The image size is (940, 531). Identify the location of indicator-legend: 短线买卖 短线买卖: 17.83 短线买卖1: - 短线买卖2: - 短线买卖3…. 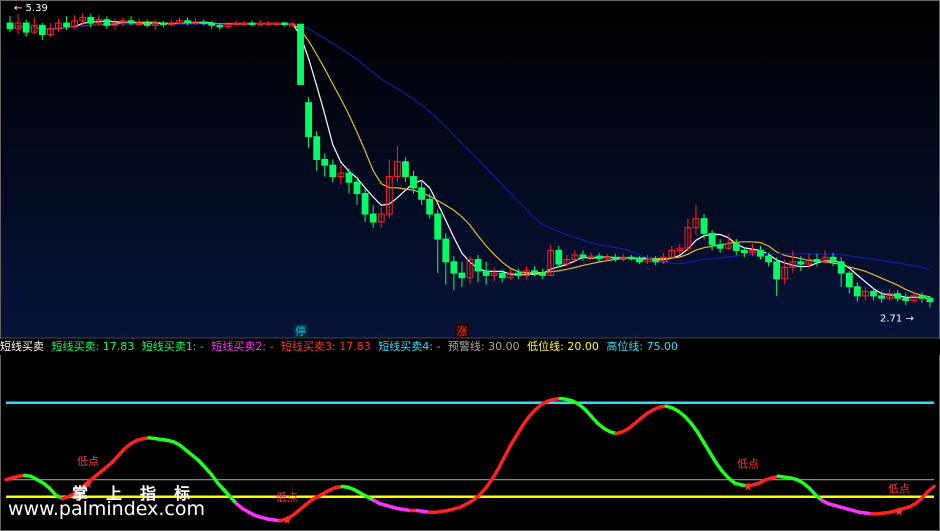
(470, 347).